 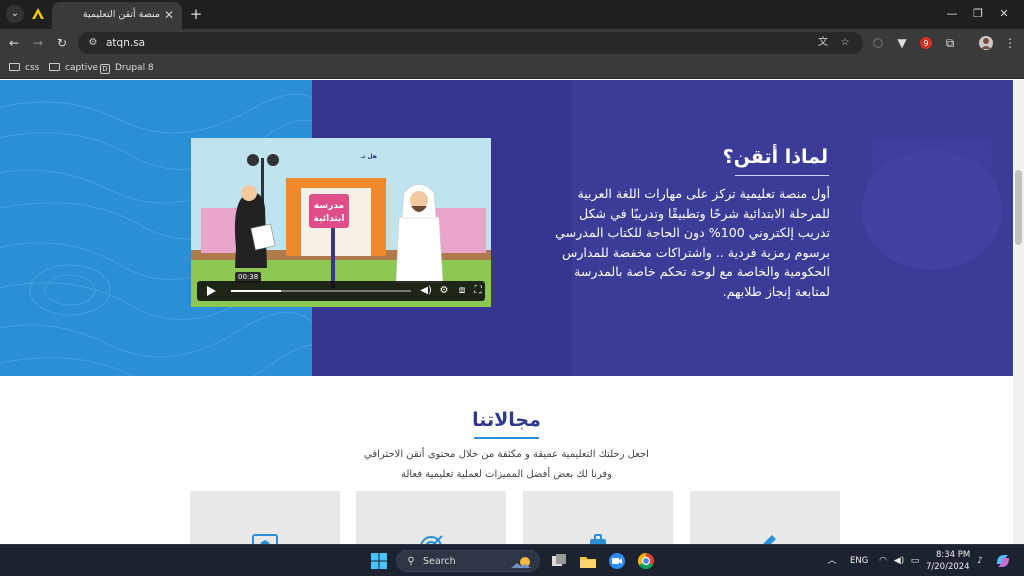 I want to click on translate-icon: 文, so click(x=823, y=43).